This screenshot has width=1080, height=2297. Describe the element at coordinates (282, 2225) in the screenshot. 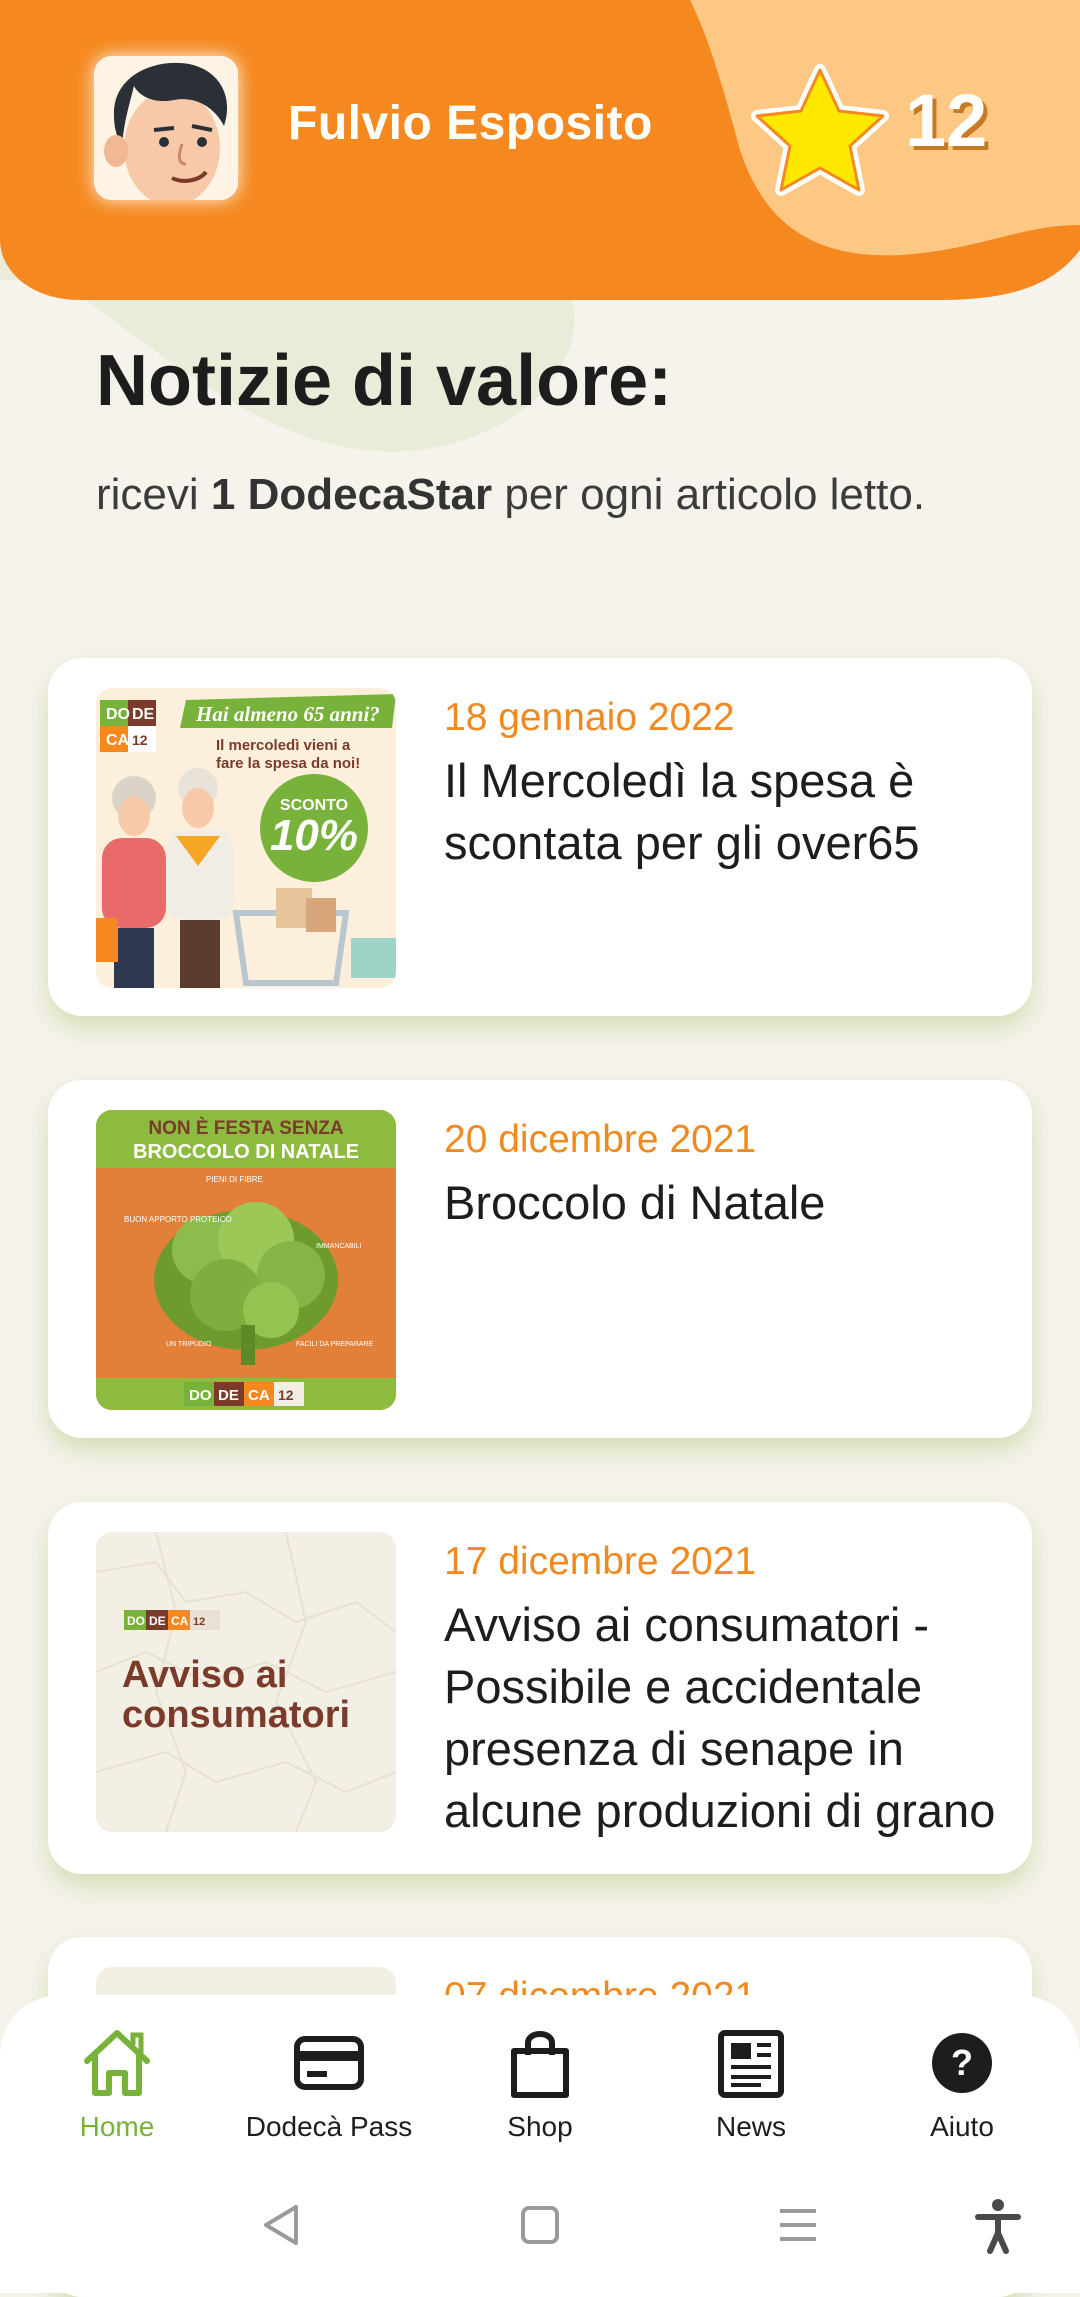

I see `back-icon` at that location.